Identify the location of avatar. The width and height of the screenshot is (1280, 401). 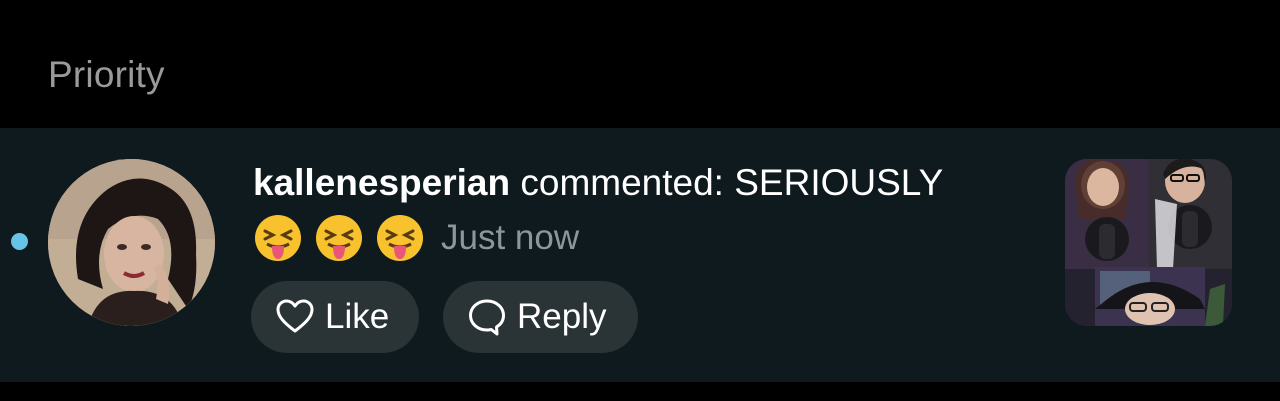
(131, 242).